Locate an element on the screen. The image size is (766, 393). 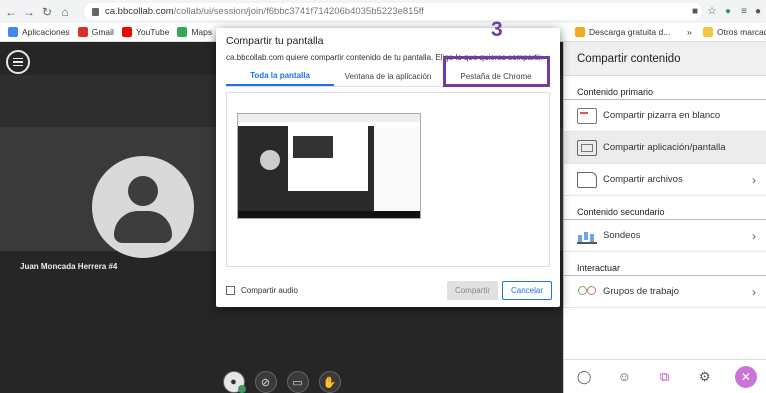
files-icon is located at coordinates (587, 179).